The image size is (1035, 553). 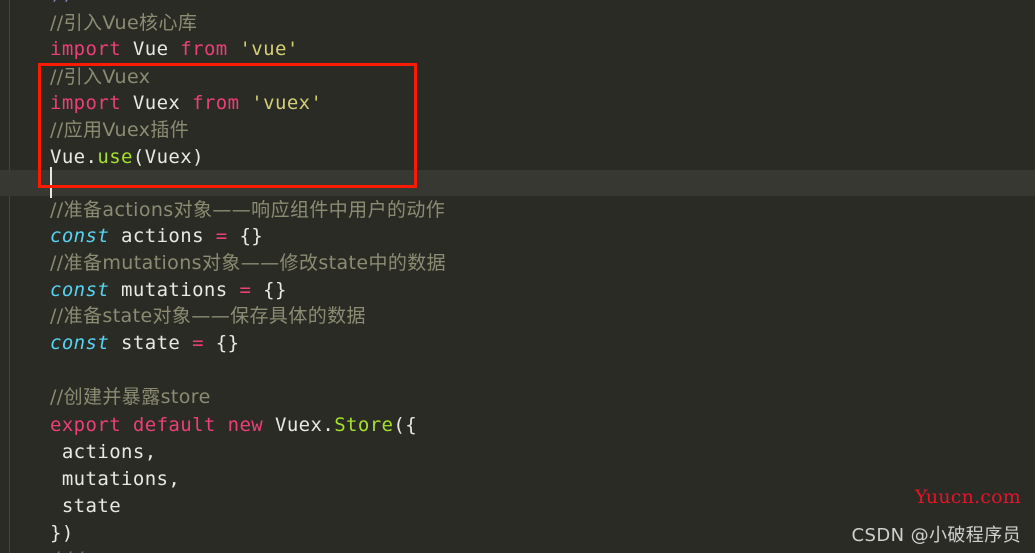 What do you see at coordinates (168, 157) in the screenshot?
I see `code-token-plain: (Vuex)` at bounding box center [168, 157].